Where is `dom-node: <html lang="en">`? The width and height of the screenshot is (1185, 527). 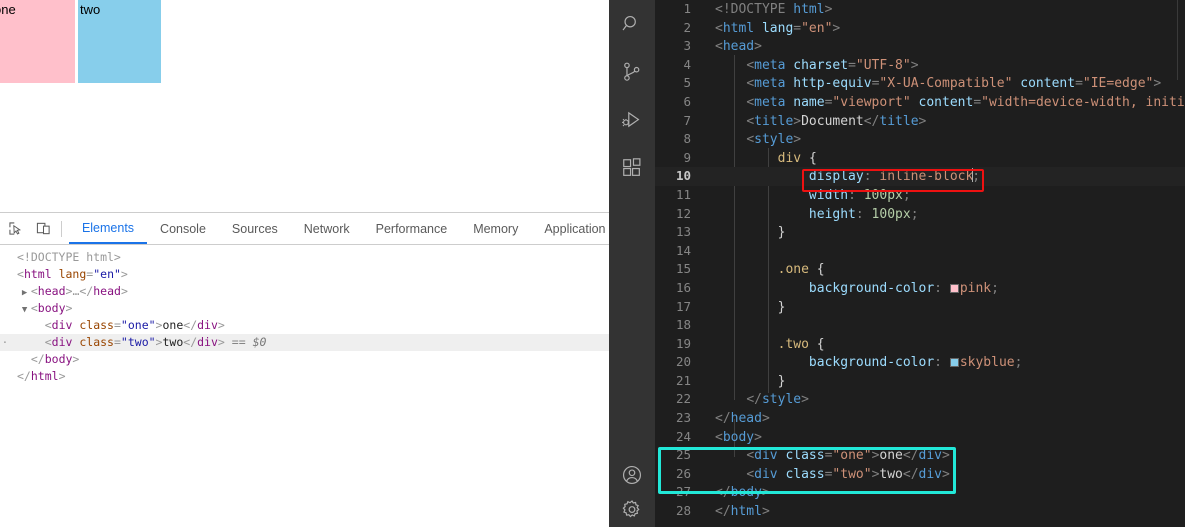
dom-node: <html lang="en"> is located at coordinates (304, 274).